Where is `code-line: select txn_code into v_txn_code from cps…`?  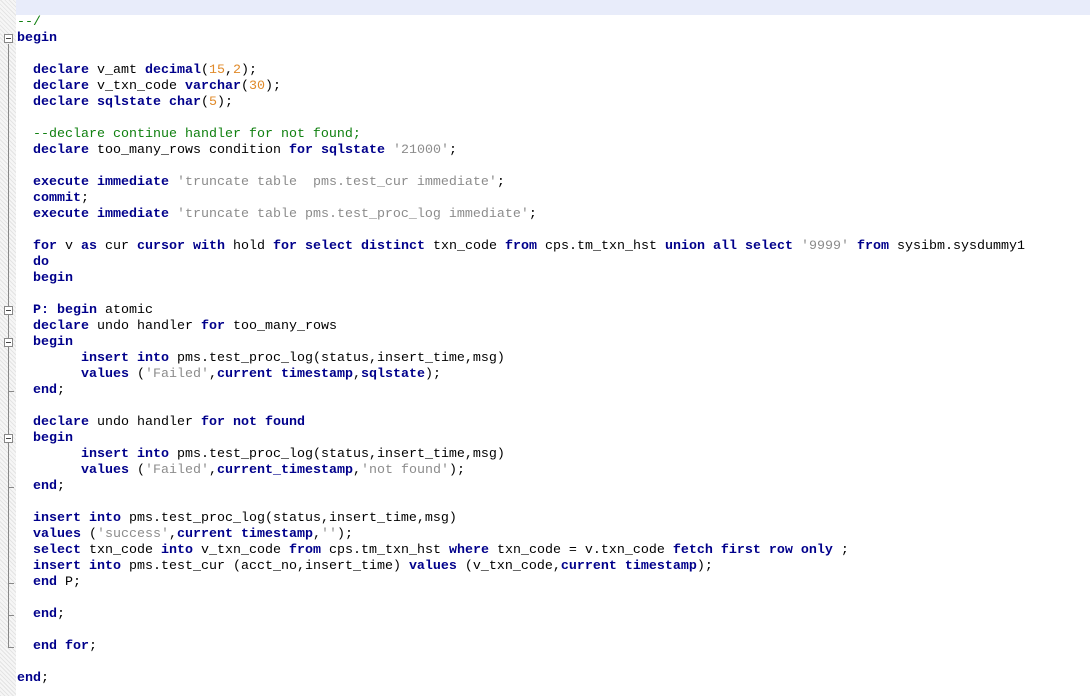
code-line: select txn_code into v_txn_code from cps… is located at coordinates (433, 551).